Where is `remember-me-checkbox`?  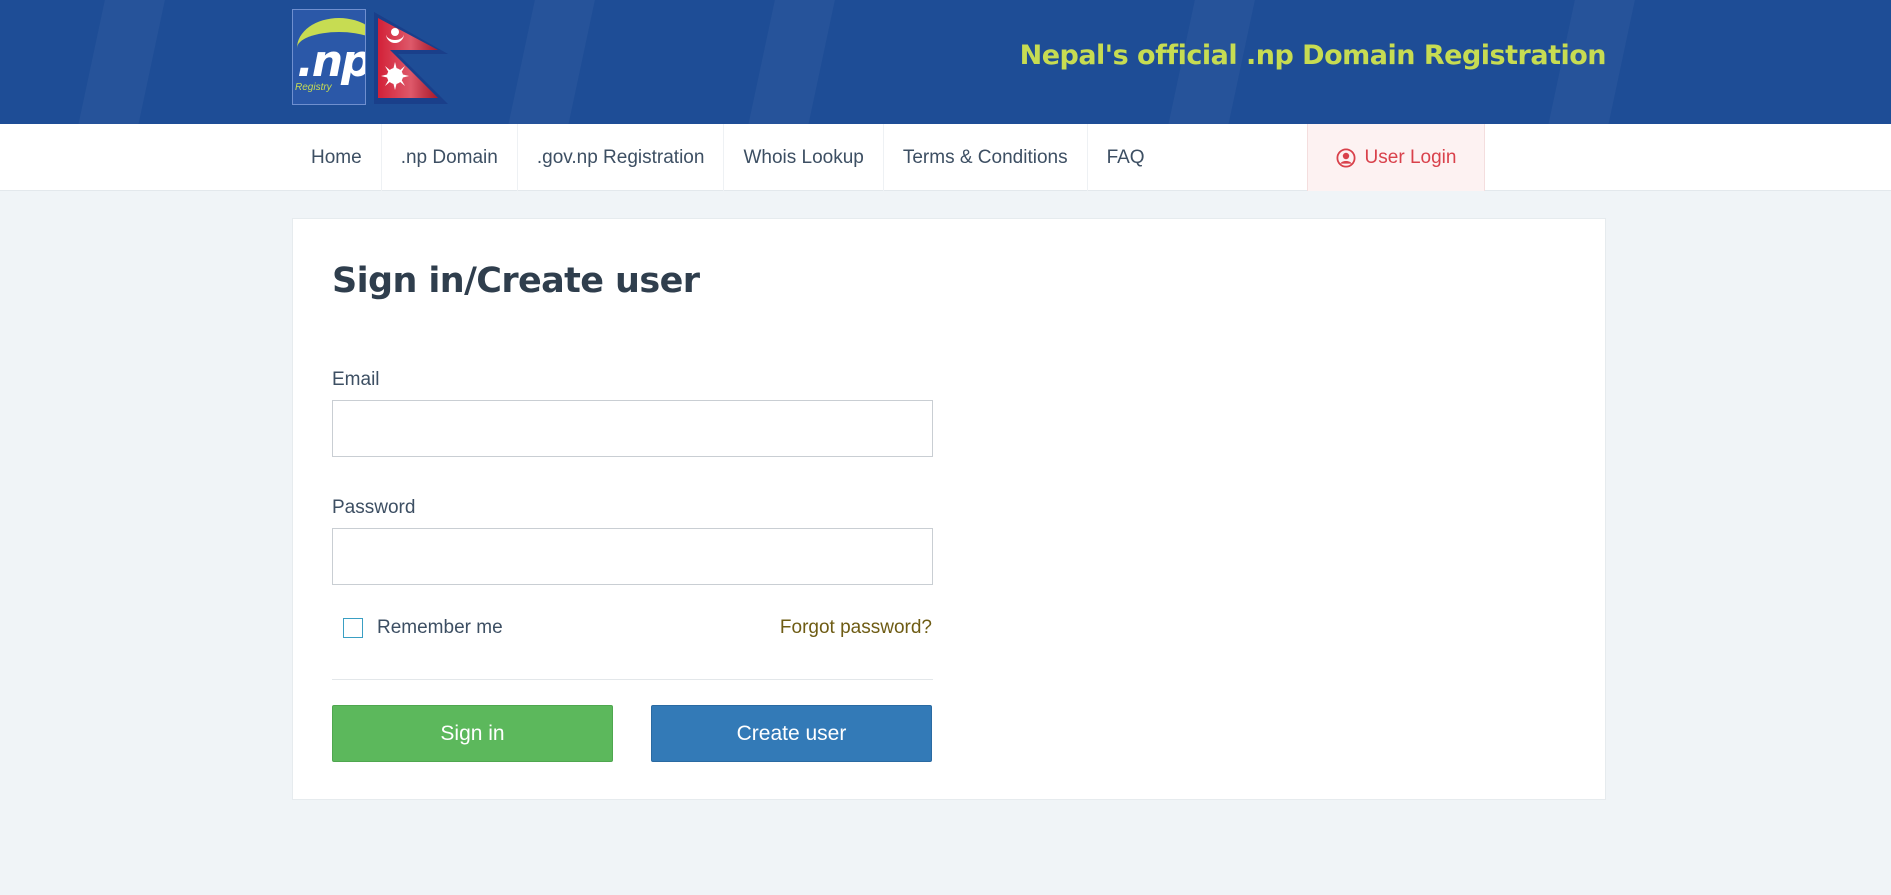
remember-me-checkbox is located at coordinates (353, 628).